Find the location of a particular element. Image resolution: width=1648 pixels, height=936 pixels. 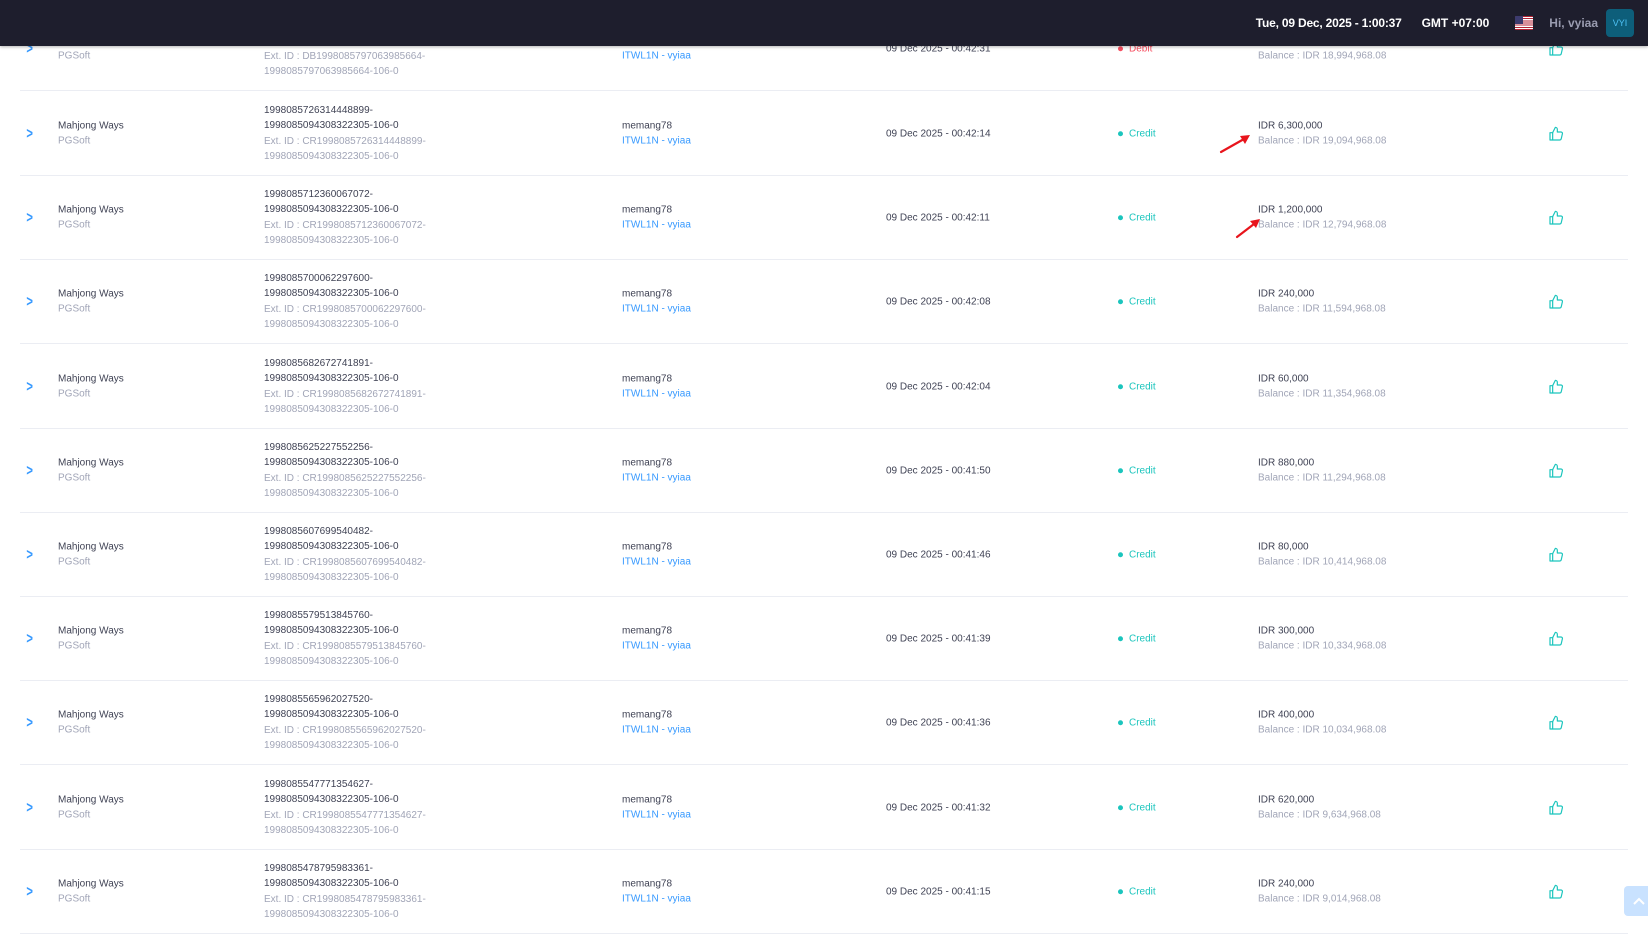

transaction-id: 1998085607699540482- is located at coordinates (318, 531).